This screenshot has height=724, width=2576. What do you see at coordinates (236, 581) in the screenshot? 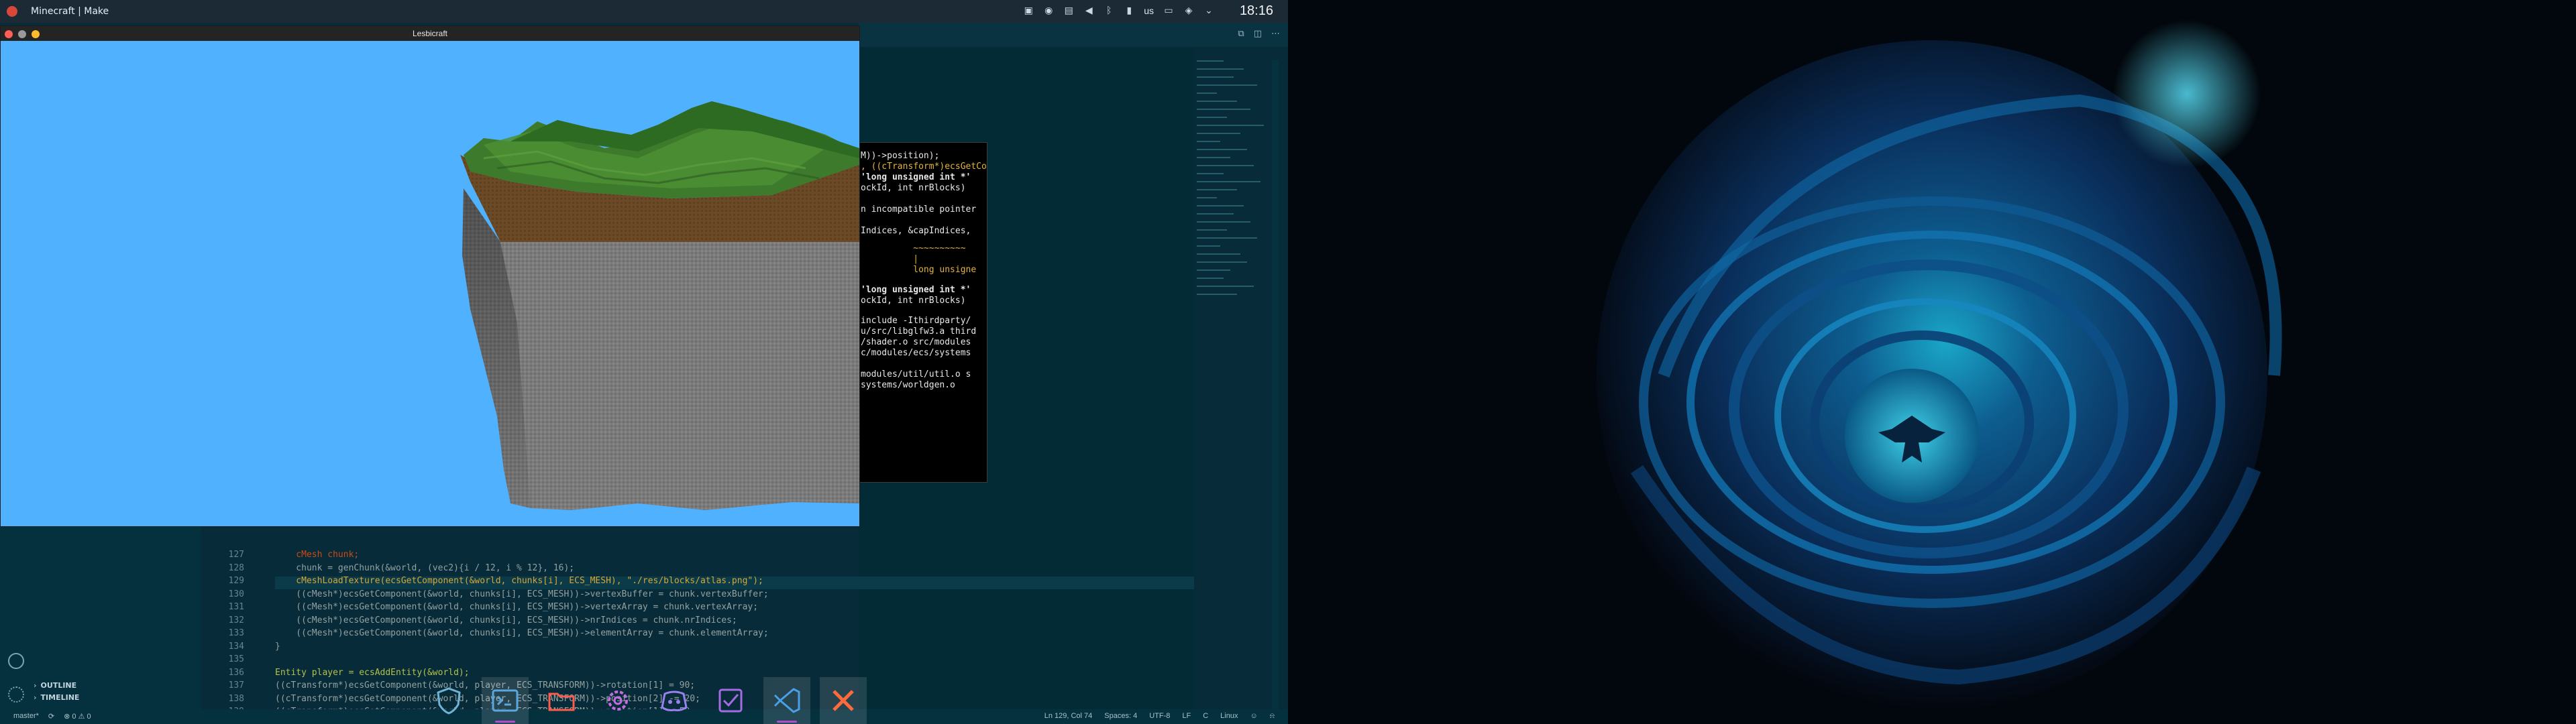
I see `line-number: 129` at bounding box center [236, 581].